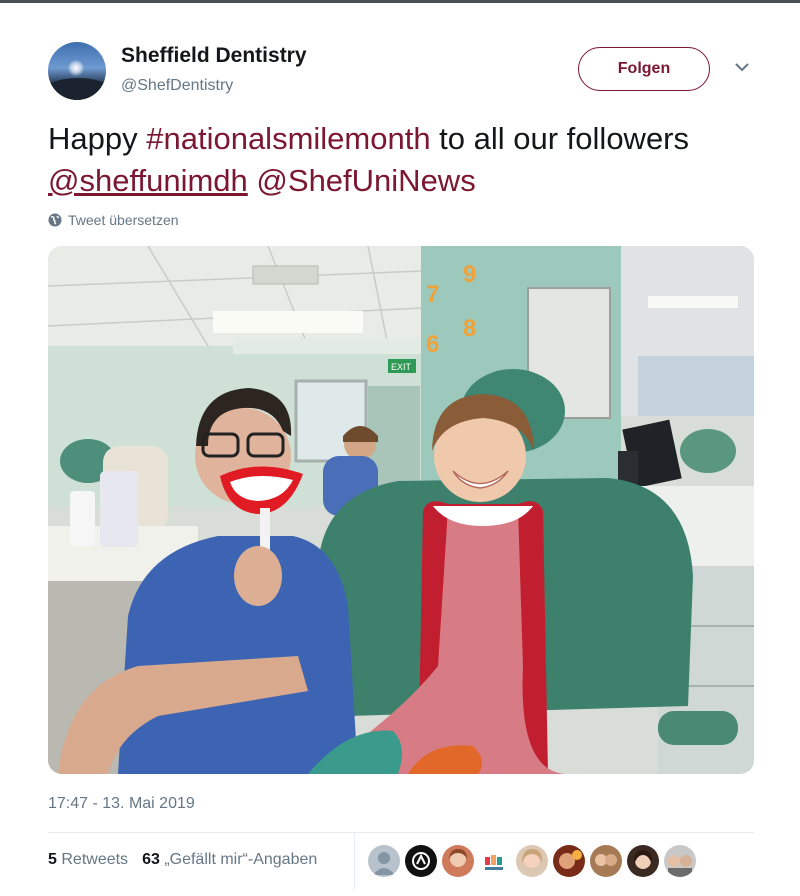 The image size is (800, 896). Describe the element at coordinates (177, 86) in the screenshot. I see `user-handle: @ShefDentistry` at that location.